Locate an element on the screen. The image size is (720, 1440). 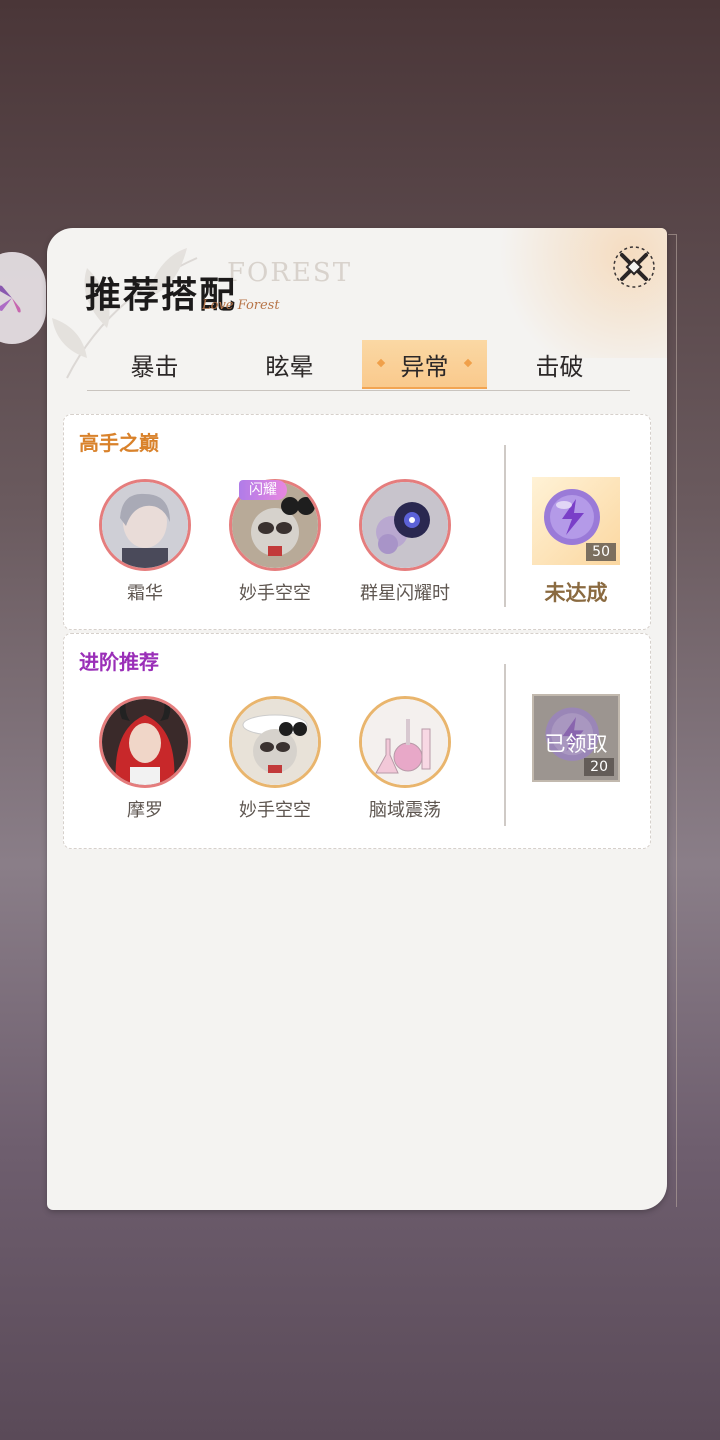
flower-icon is located at coordinates (10, 299).